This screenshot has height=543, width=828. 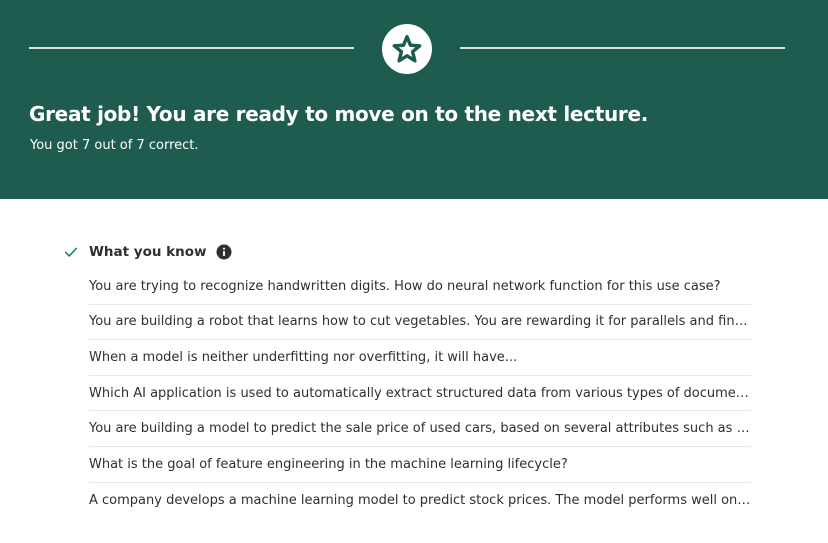 I want to click on score-text: You got 7 out of 7 correct., so click(x=114, y=145).